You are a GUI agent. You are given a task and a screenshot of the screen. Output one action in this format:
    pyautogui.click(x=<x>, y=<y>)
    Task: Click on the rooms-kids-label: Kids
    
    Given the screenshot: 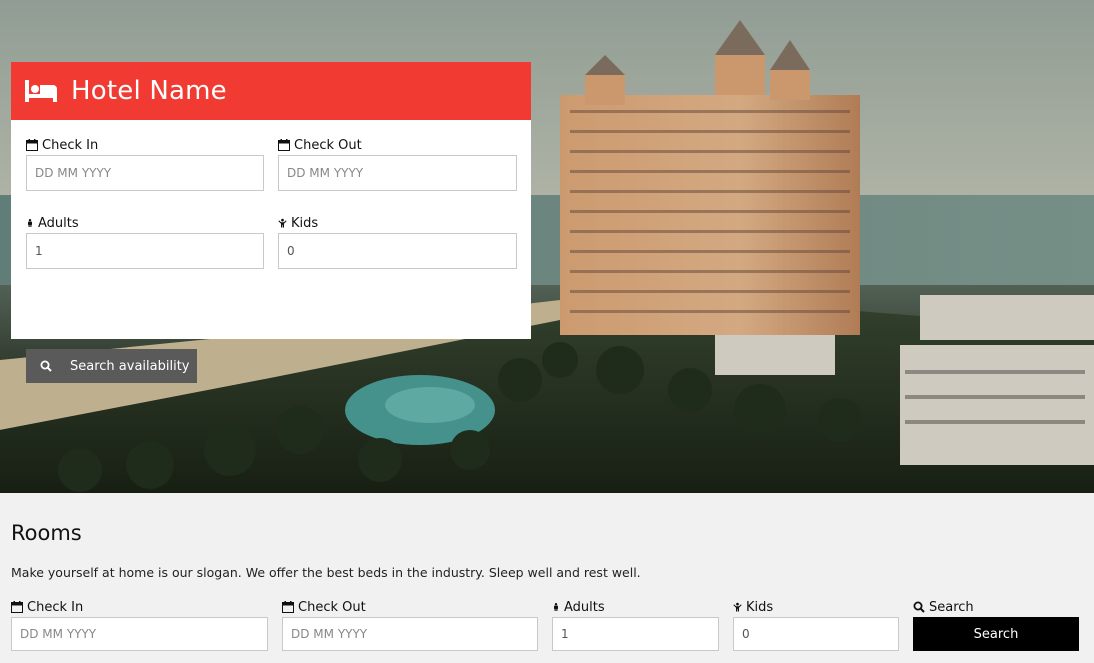 What is the action you would take?
    pyautogui.click(x=816, y=607)
    